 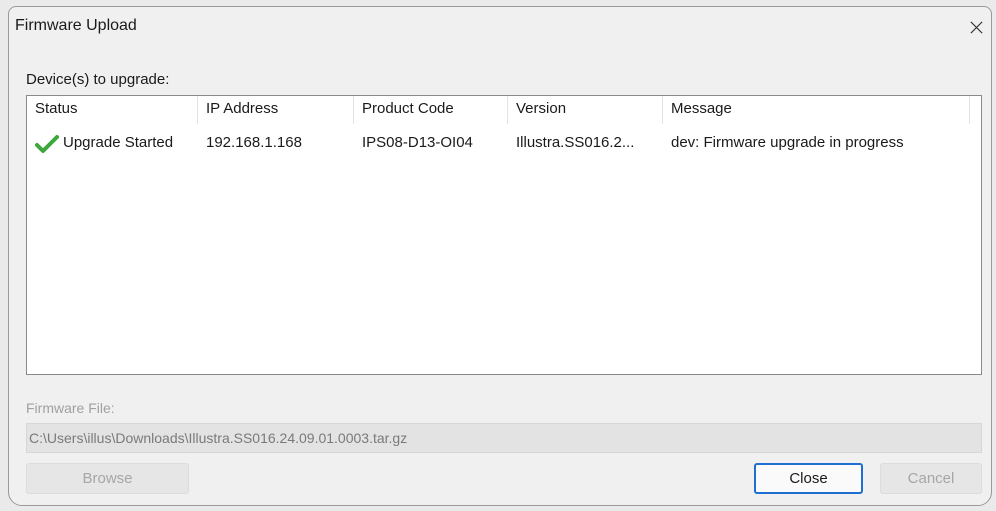 What do you see at coordinates (107, 478) in the screenshot?
I see `browse-button: Browse` at bounding box center [107, 478].